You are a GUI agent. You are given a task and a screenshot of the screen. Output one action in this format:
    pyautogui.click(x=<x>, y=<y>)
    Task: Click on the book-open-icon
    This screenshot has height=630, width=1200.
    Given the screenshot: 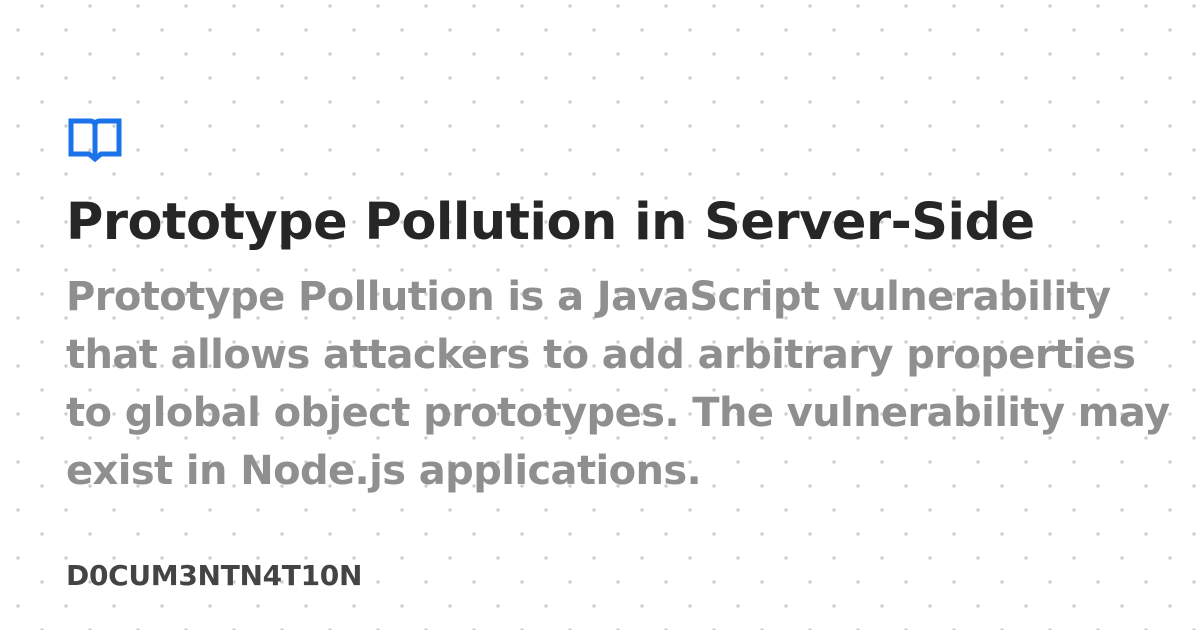 What is the action you would take?
    pyautogui.click(x=95, y=140)
    